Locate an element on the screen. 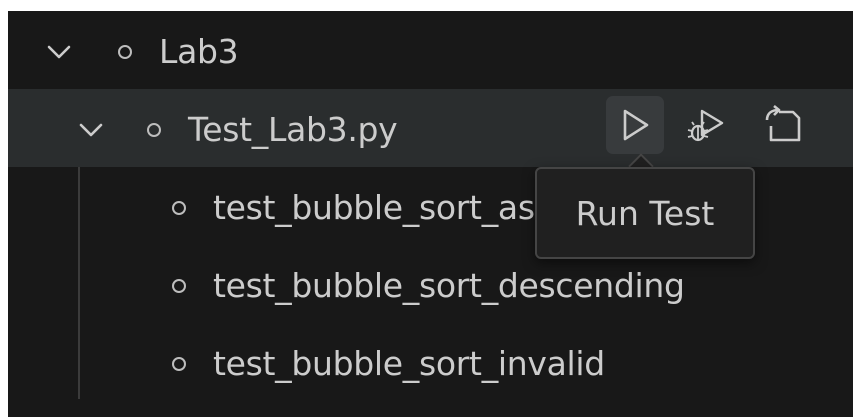 The width and height of the screenshot is (853, 417). debug-test-icon is located at coordinates (705, 125).